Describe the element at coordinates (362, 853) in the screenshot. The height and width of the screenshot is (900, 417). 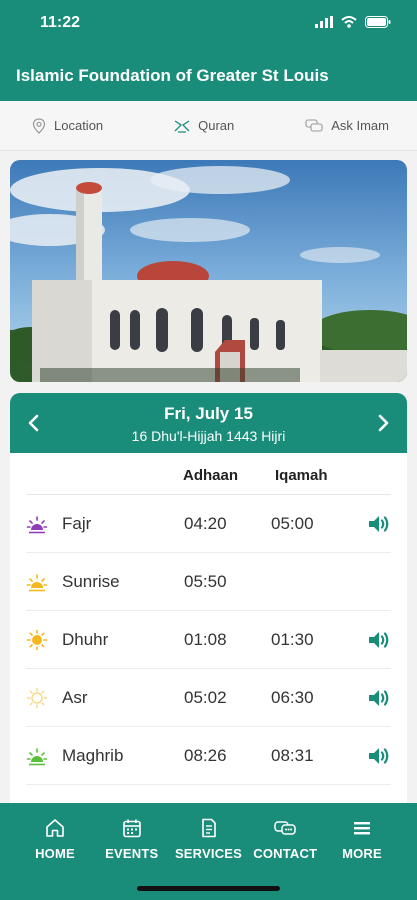
I see `tab-more-label: MORE` at that location.